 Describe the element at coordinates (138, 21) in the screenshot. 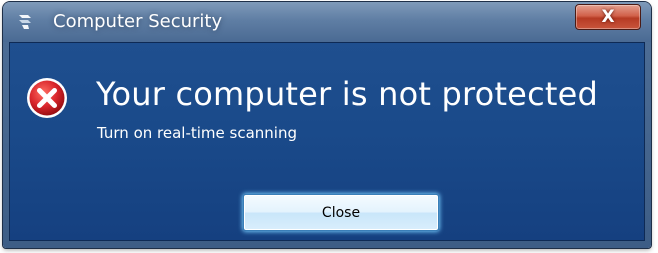

I see `window-title: Computer Security` at that location.